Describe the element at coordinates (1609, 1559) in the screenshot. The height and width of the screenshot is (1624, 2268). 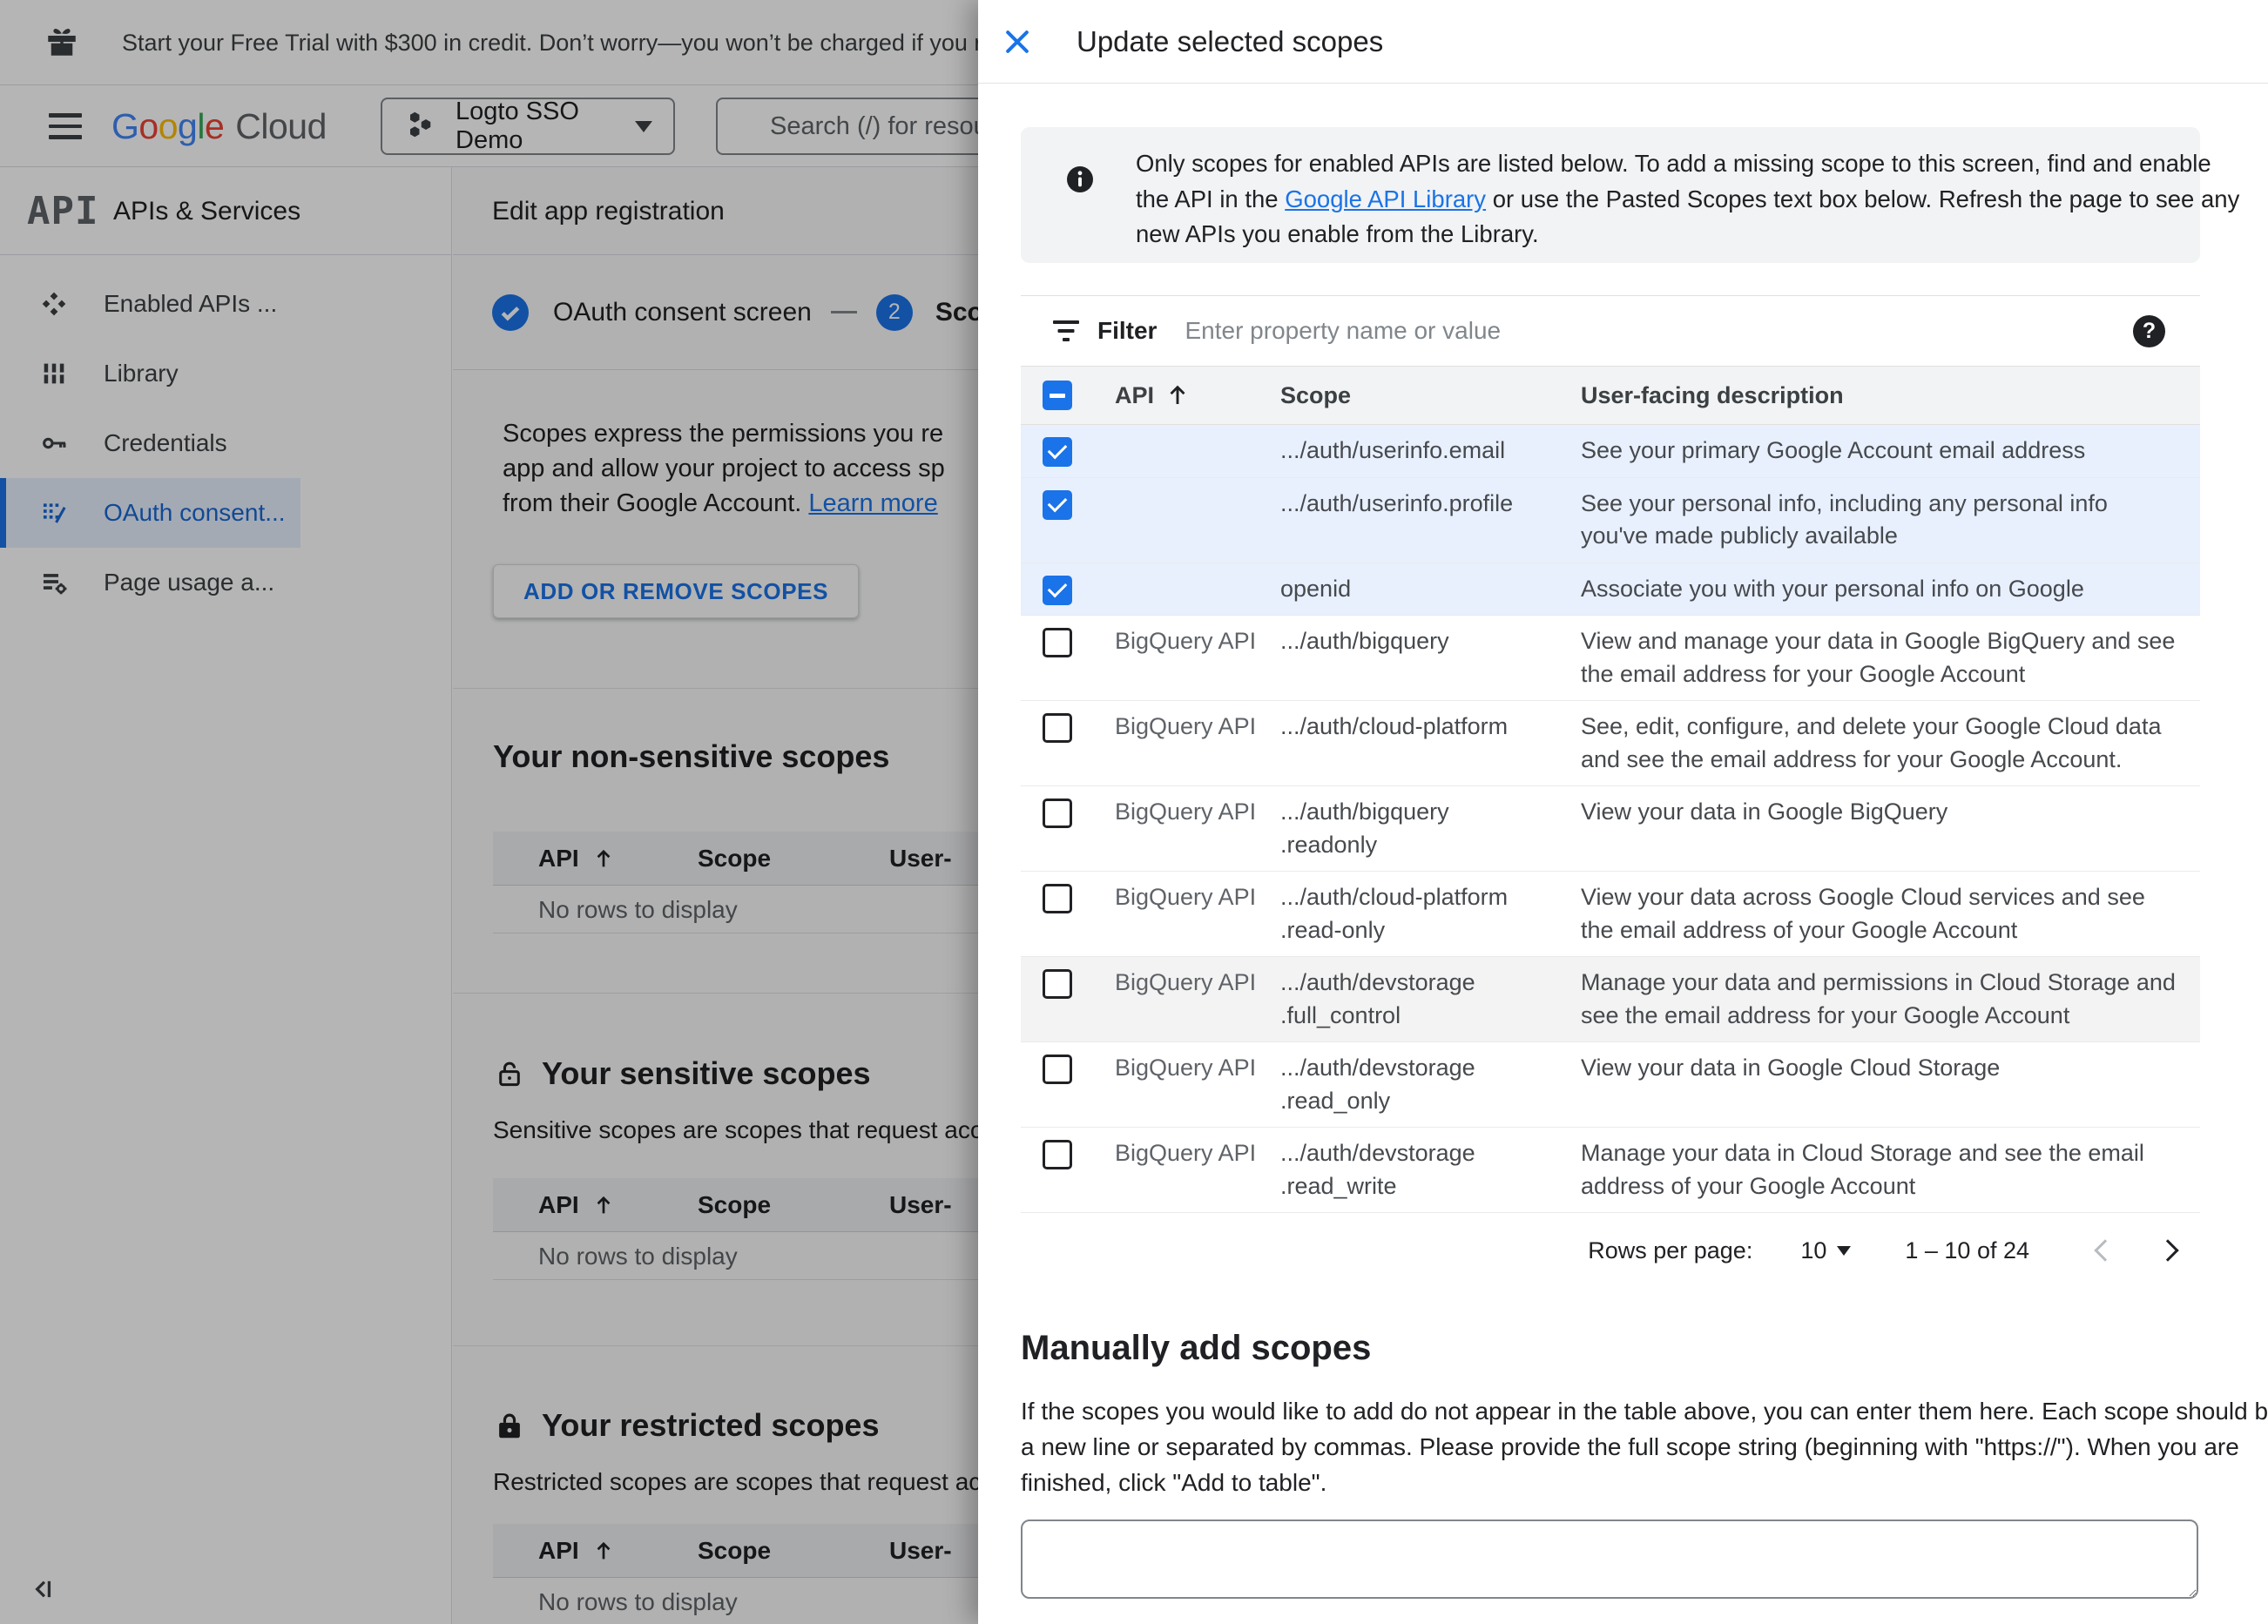
I see `manual-scopes-textarea` at that location.